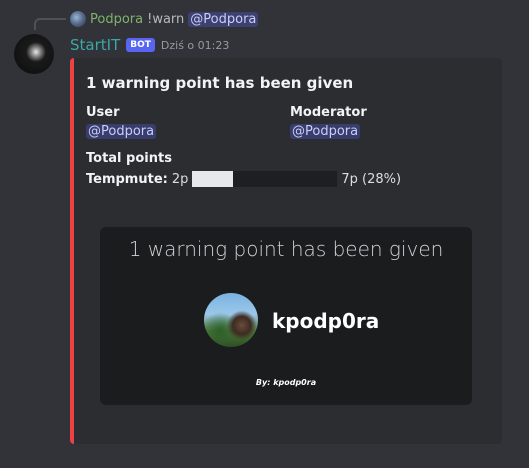  Describe the element at coordinates (116, 19) in the screenshot. I see `reply-author: Podpora` at that location.